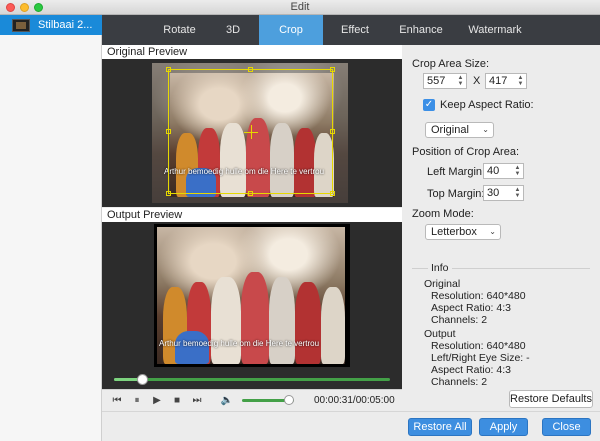  I want to click on close-button: Close, so click(566, 427).